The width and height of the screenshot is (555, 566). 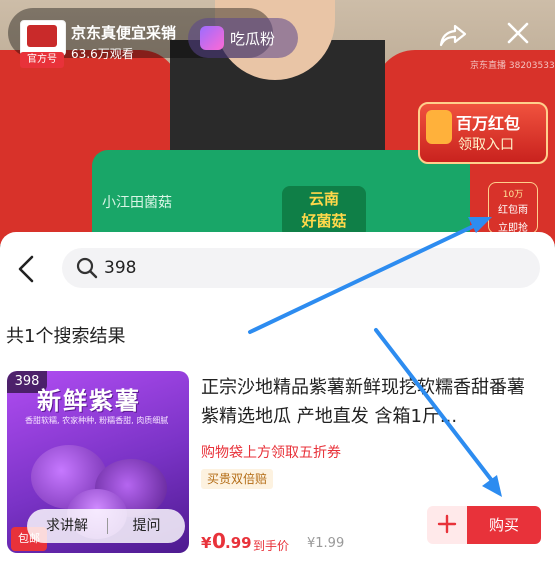 I want to click on red-packet-icon, so click(x=439, y=127).